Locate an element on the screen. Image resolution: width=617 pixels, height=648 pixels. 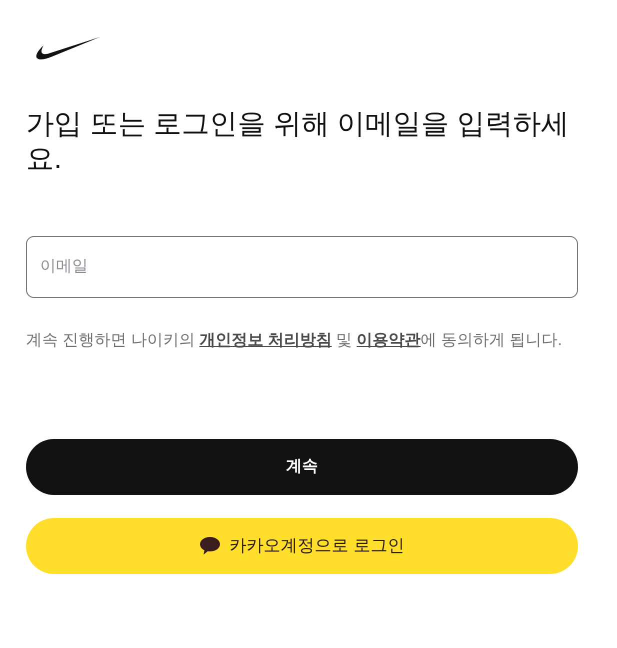
email-field: 이메일 is located at coordinates (302, 267).